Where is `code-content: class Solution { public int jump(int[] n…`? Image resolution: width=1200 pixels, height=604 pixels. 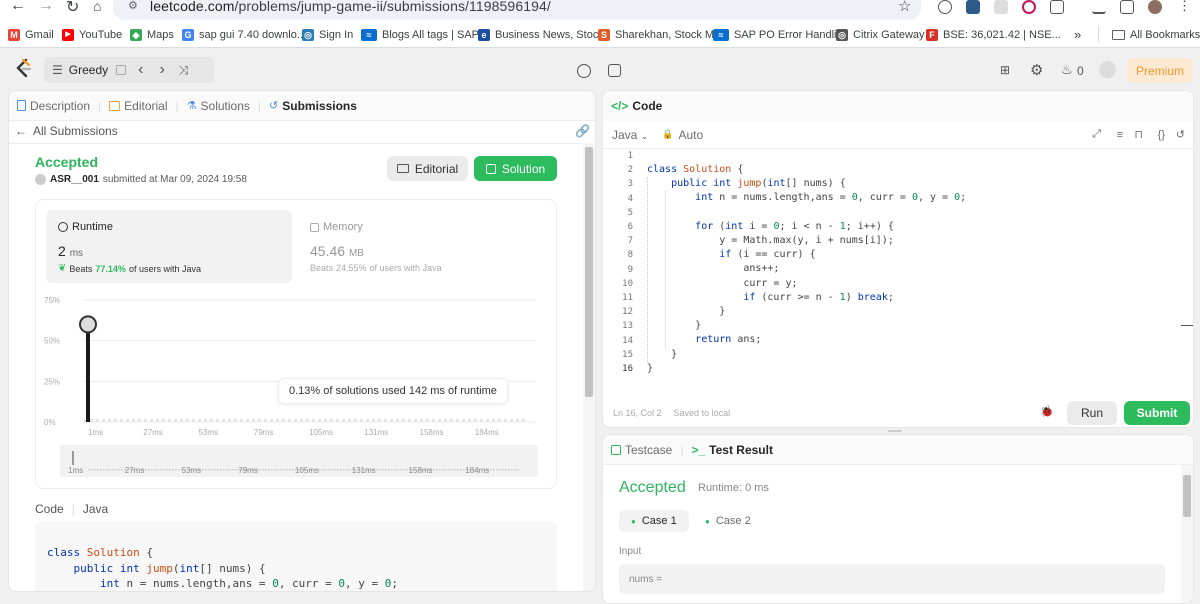
code-content: class Solution { public int jump(int[] n… is located at coordinates (806, 269).